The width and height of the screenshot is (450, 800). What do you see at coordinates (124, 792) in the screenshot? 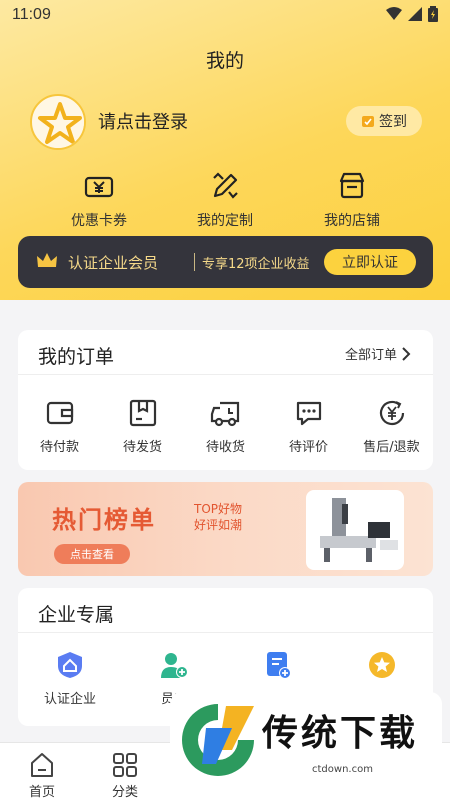
I see `tab-label: 分类` at bounding box center [124, 792].